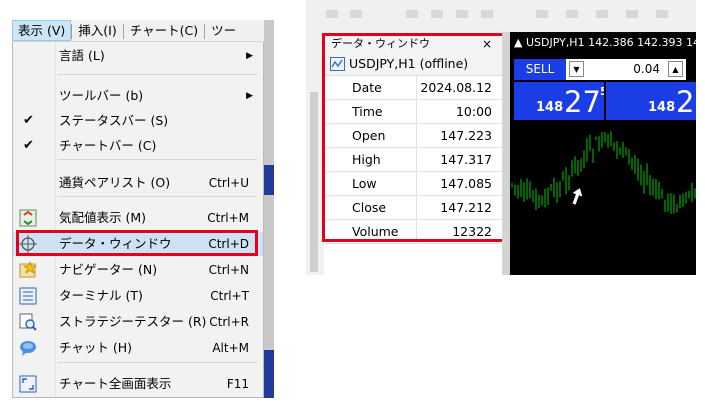 The height and width of the screenshot is (413, 705). Describe the element at coordinates (114, 120) in the screenshot. I see `menu-item-label: ステータスバー (S)` at that location.